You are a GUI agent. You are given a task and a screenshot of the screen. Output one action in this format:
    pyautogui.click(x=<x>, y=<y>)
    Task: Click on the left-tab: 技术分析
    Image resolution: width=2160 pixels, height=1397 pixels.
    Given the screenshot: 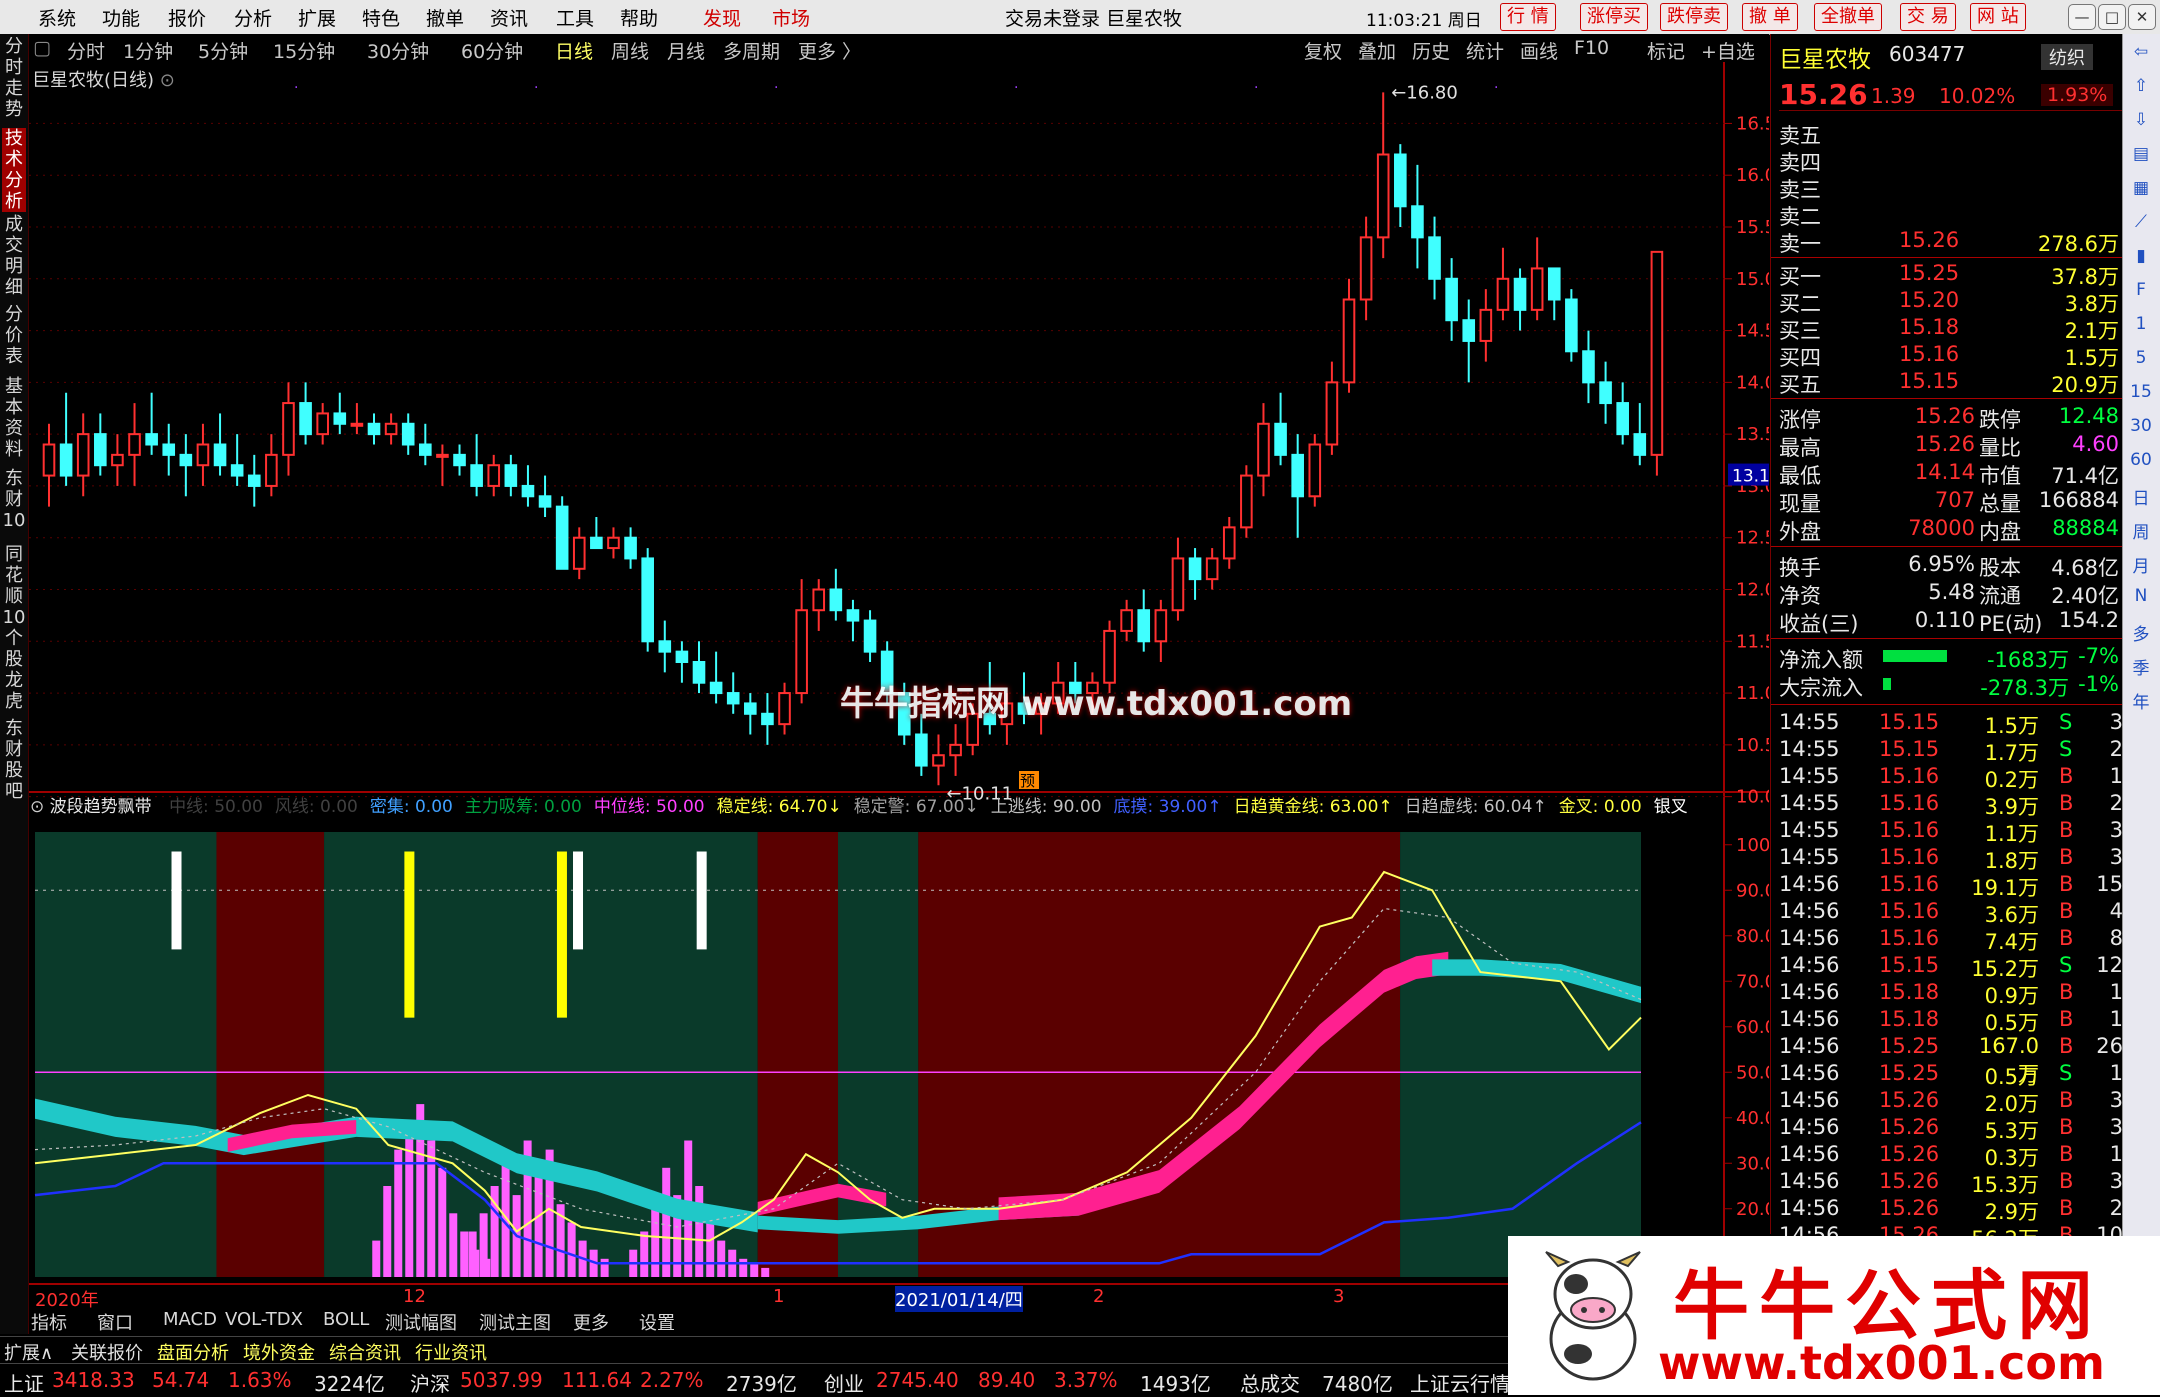 What is the action you would take?
    pyautogui.click(x=14, y=170)
    